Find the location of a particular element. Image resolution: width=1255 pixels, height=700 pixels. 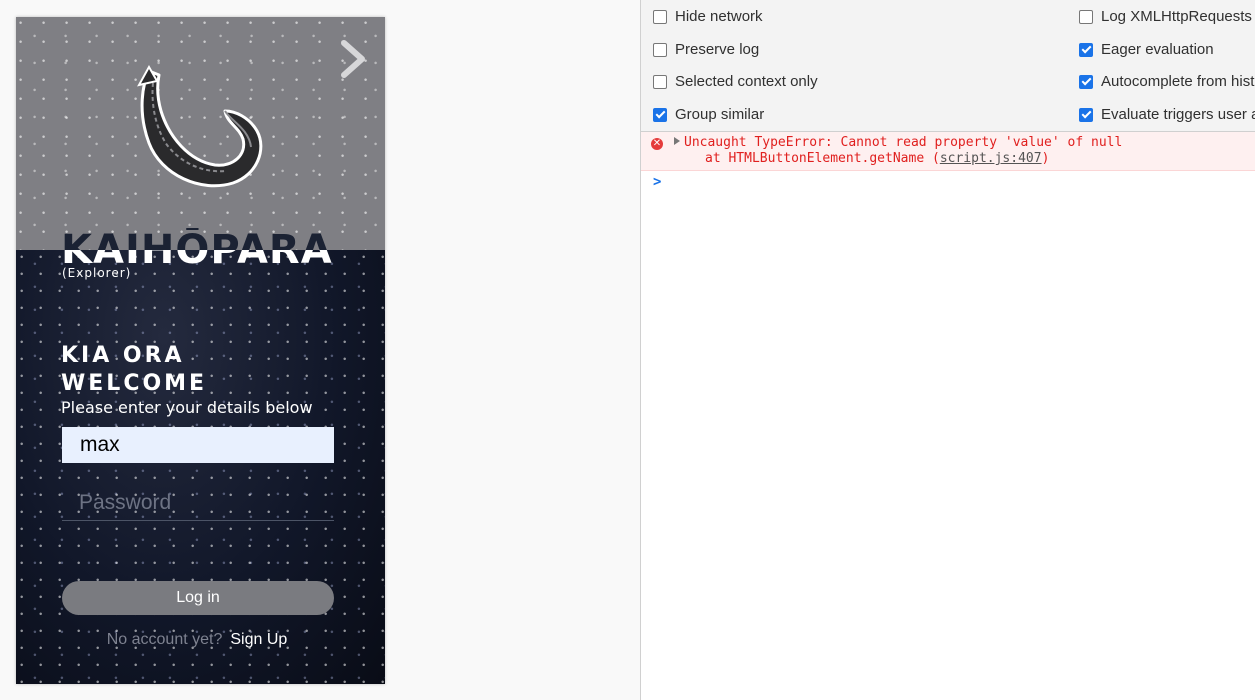

option-label: Selected context only is located at coordinates (746, 81).